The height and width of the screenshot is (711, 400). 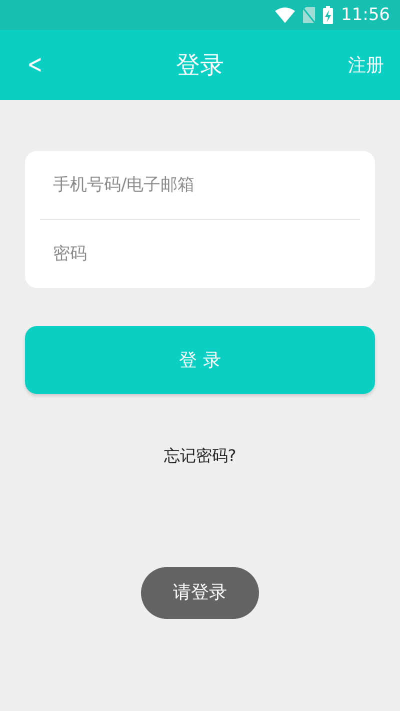 What do you see at coordinates (35, 65) in the screenshot?
I see `back-button: <` at bounding box center [35, 65].